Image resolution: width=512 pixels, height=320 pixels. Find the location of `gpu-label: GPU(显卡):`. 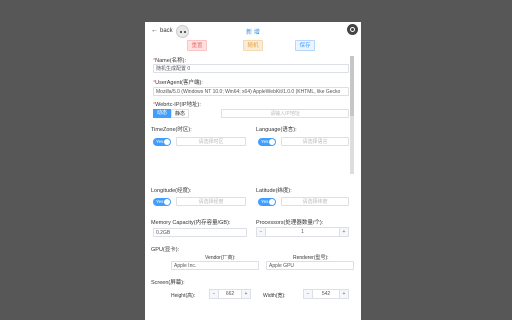

gpu-label: GPU(显卡): is located at coordinates (165, 250).